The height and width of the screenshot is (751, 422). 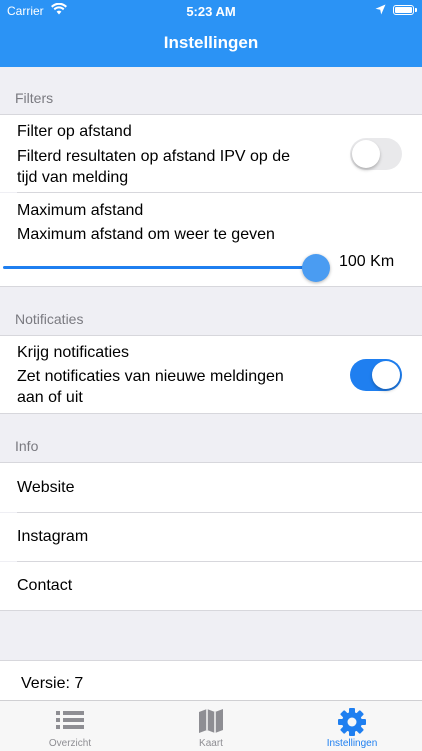 I want to click on contact-cell: Contact, so click(x=211, y=586).